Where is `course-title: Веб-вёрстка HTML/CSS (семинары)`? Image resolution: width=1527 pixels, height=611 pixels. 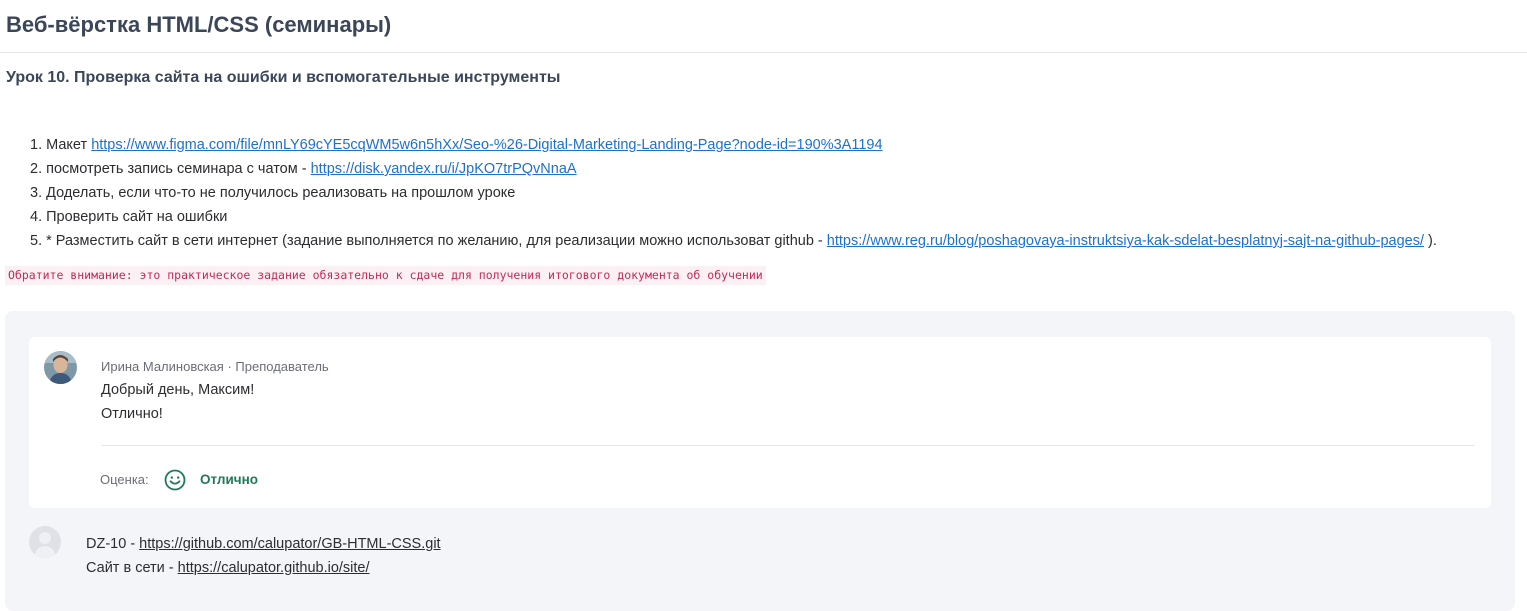 course-title: Веб-вёрстка HTML/CSS (семинары) is located at coordinates (199, 24).